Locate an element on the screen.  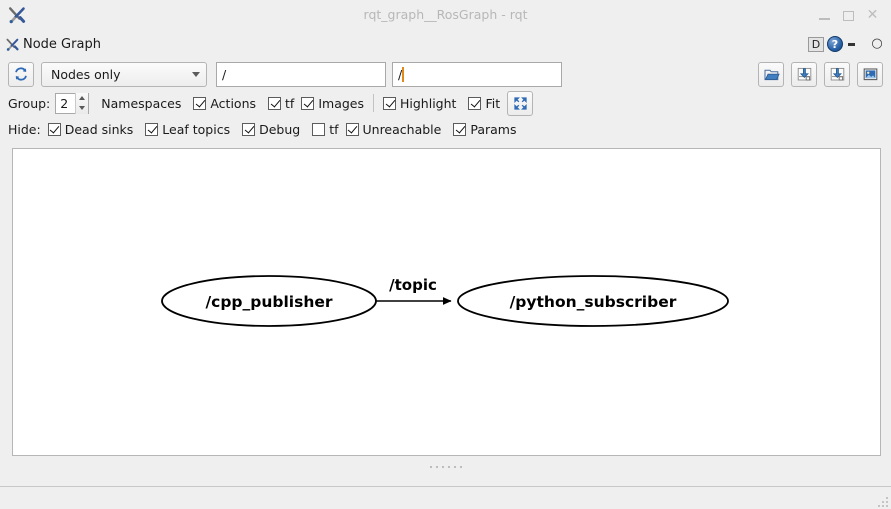
refresh-button is located at coordinates (21, 74).